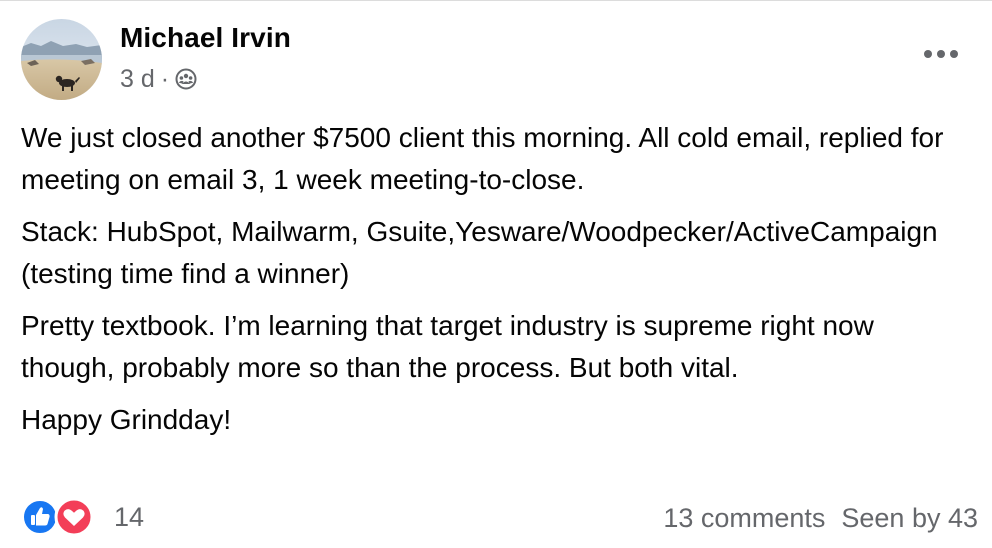 This screenshot has width=992, height=548. What do you see at coordinates (158, 79) in the screenshot?
I see `post-meta: 3 d ·` at bounding box center [158, 79].